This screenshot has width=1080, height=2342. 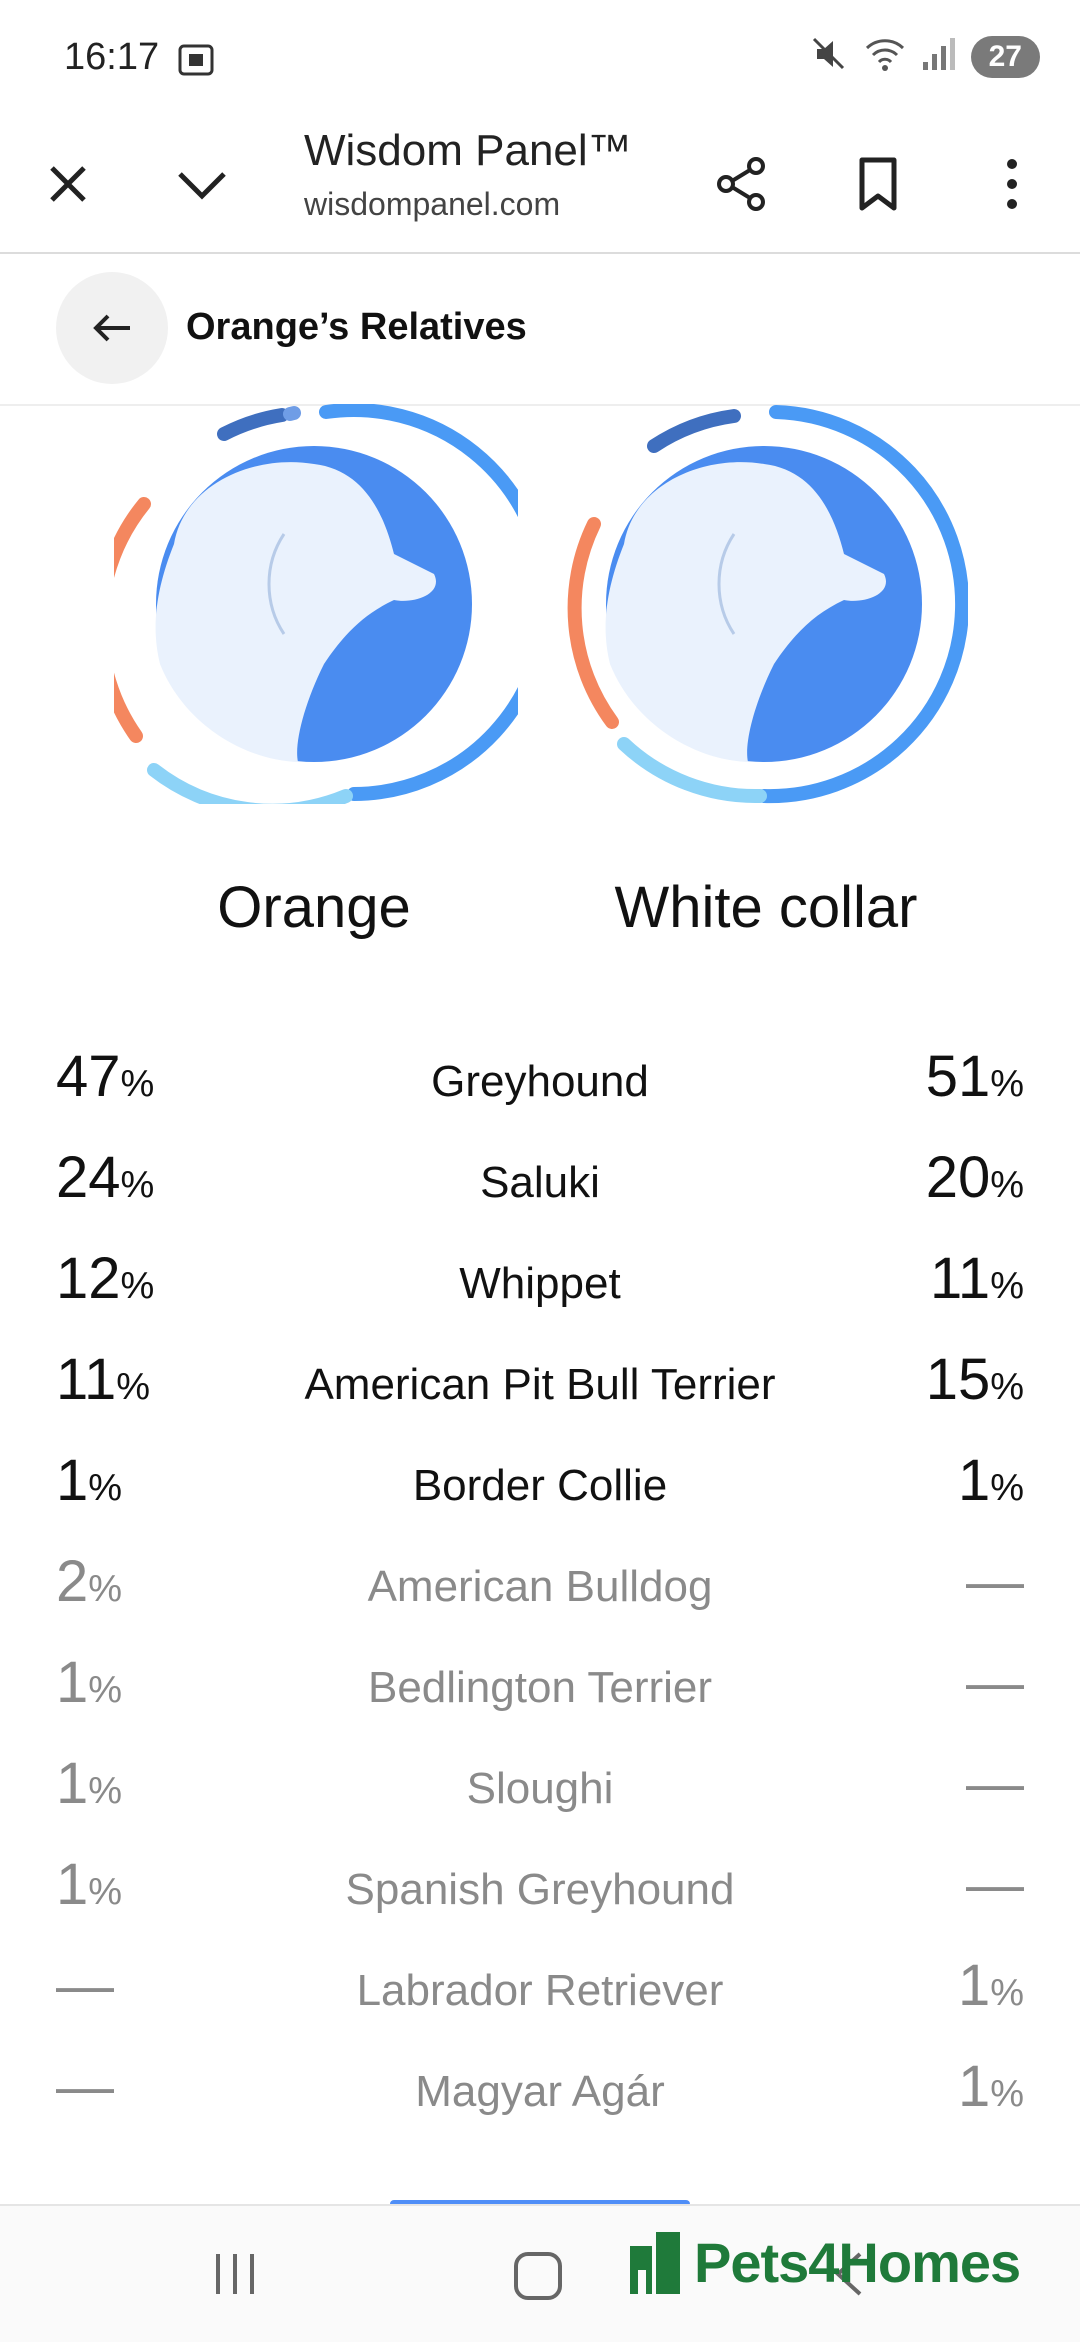 I want to click on breed-row: 47% Greyhound 51%, so click(x=540, y=1082).